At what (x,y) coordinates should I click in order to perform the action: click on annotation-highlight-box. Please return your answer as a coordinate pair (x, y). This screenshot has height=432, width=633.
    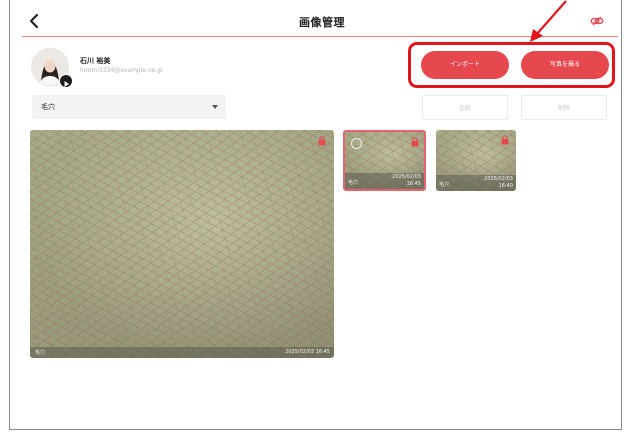
    Looking at the image, I should click on (511, 65).